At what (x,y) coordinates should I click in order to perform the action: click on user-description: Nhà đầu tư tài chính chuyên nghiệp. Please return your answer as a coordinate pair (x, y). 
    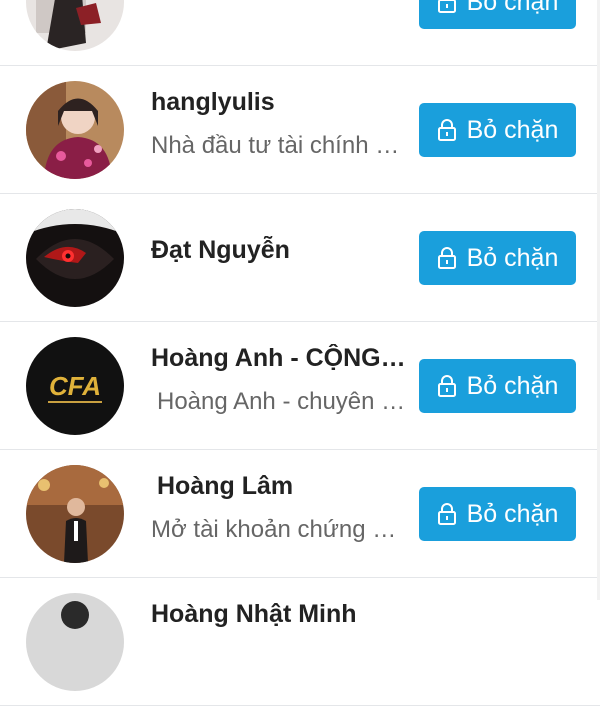
    Looking at the image, I should click on (276, 145).